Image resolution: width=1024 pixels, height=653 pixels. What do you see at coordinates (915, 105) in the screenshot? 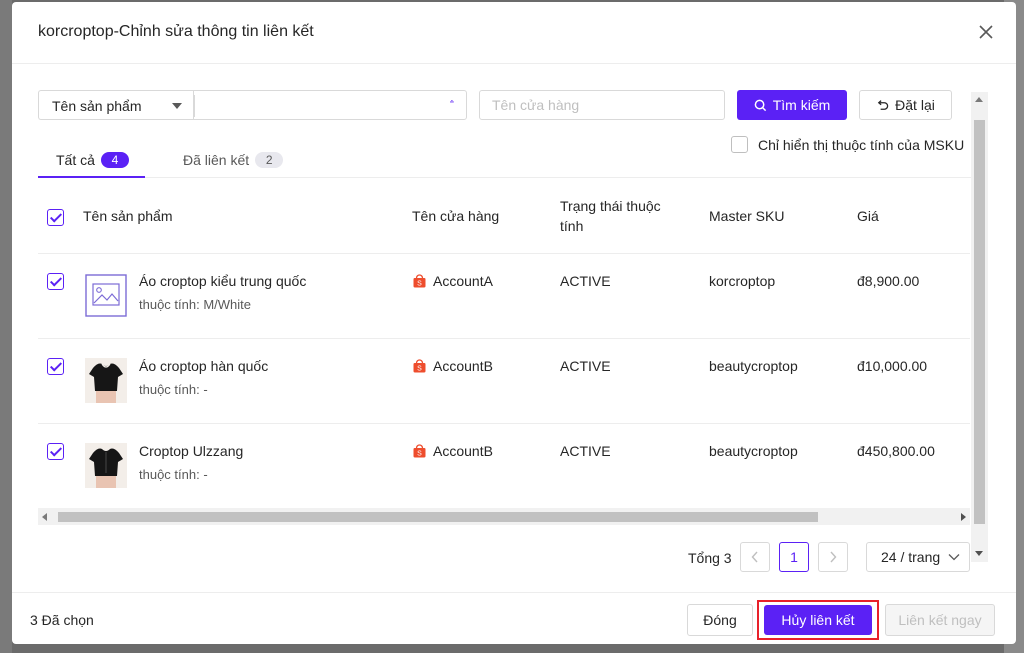
I see `reset-button-label: Đặt lại` at bounding box center [915, 105].